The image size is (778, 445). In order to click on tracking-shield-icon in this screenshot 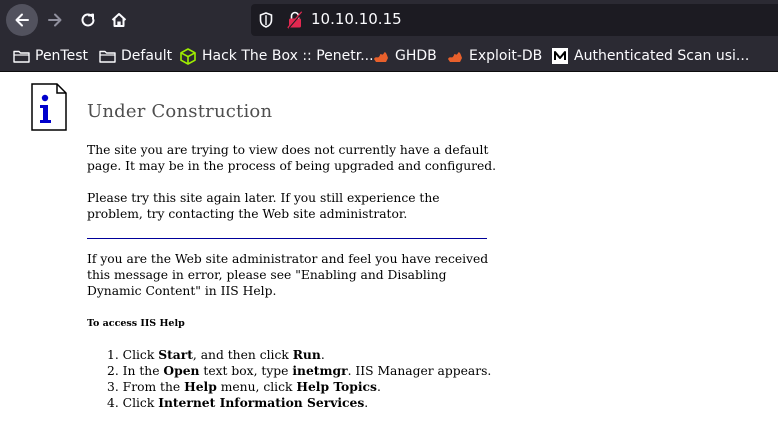, I will do `click(266, 20)`.